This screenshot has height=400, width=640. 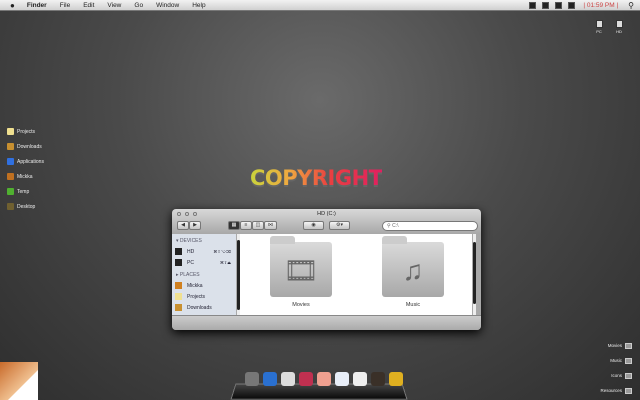 I want to click on item-label: Downloads, so click(x=199, y=307).